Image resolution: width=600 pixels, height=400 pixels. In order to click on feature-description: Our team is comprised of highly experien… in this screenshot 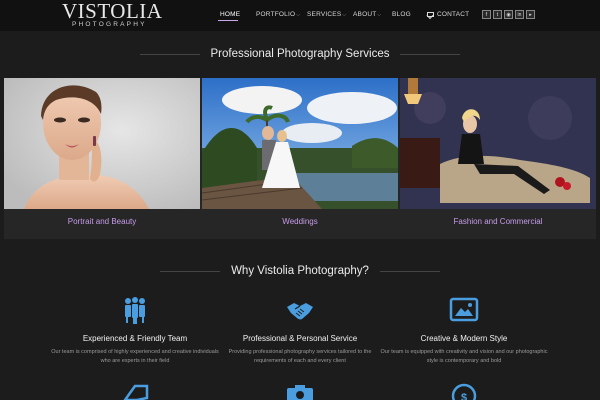, I will do `click(135, 356)`.